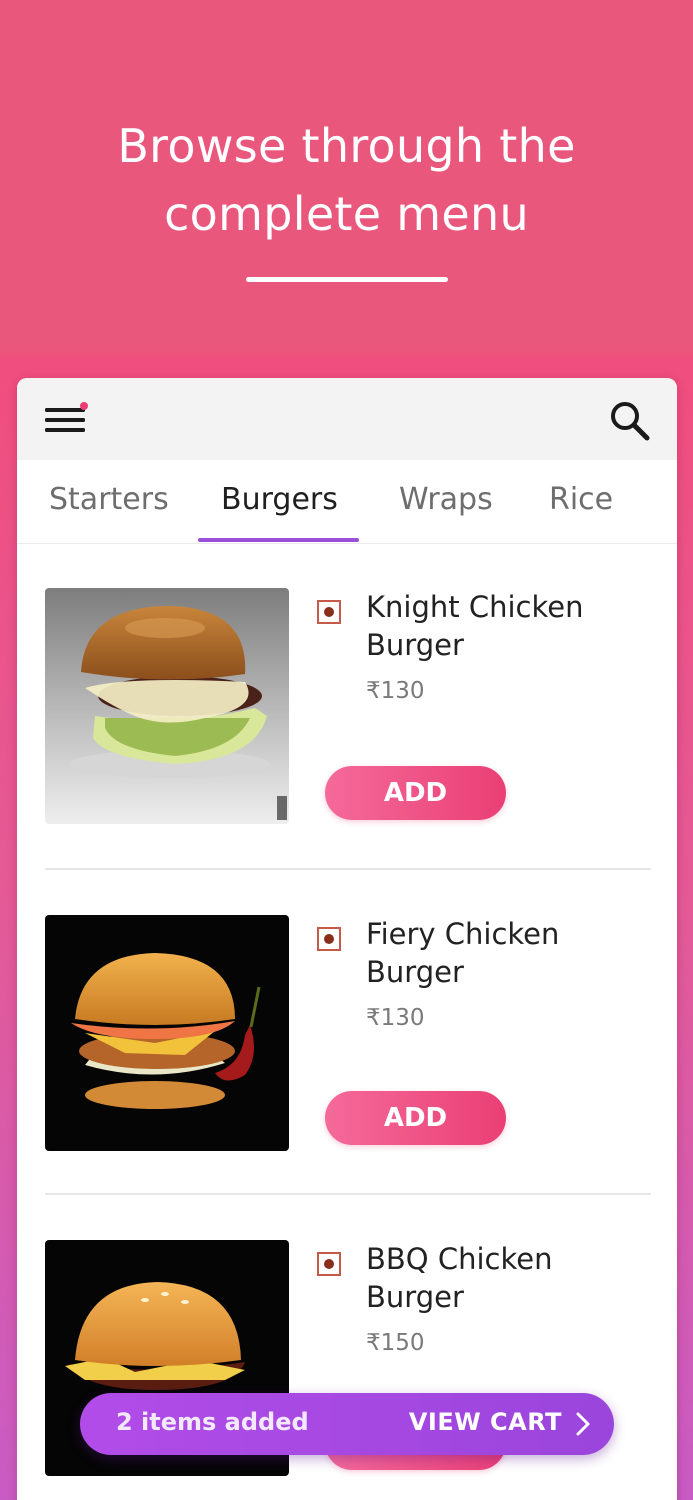  Describe the element at coordinates (347, 279) in the screenshot. I see `hero-underline` at that location.